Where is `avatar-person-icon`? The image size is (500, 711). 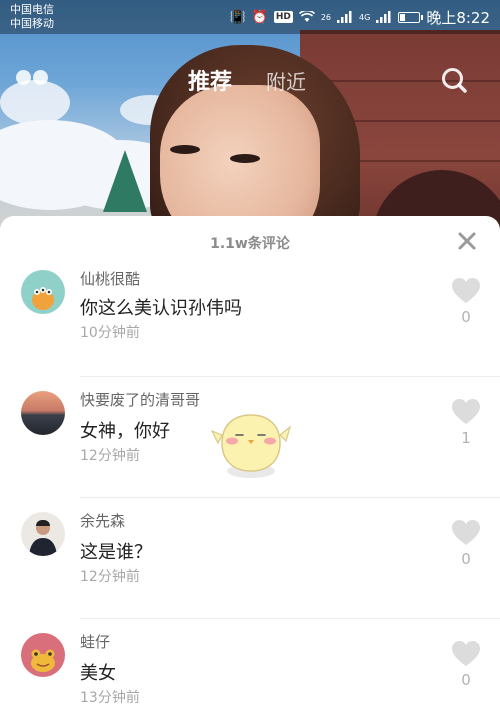 avatar-person-icon is located at coordinates (43, 538).